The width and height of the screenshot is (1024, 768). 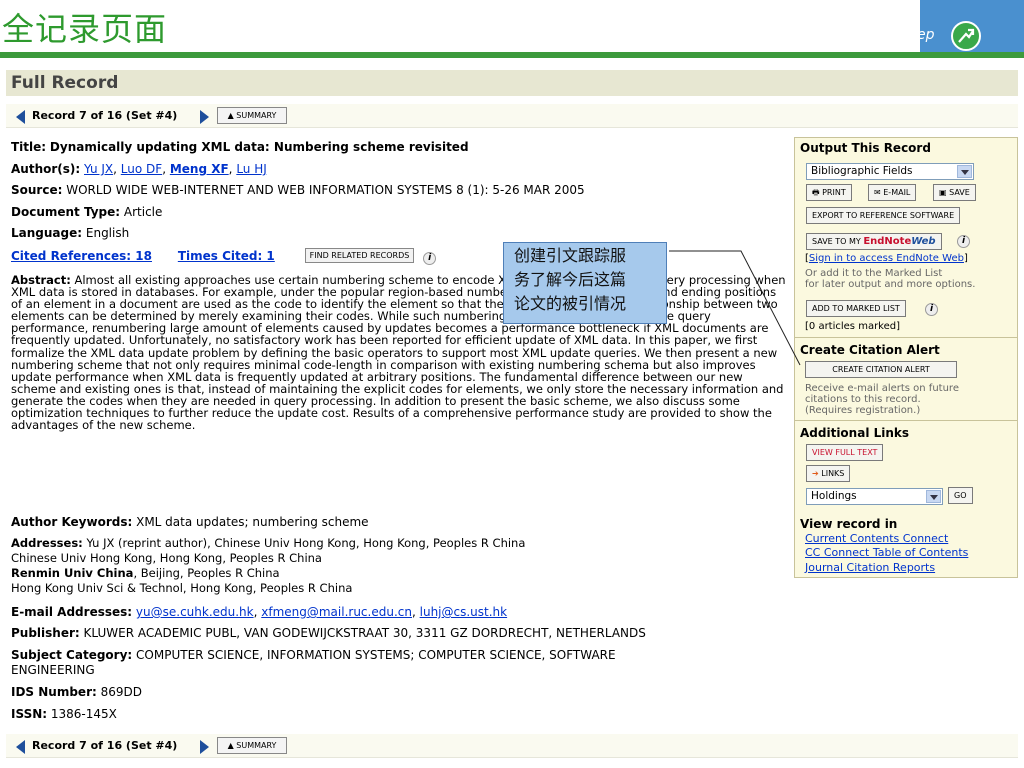 I want to click on record-position: Record 7 of 16 (Set #4), so click(x=105, y=745).